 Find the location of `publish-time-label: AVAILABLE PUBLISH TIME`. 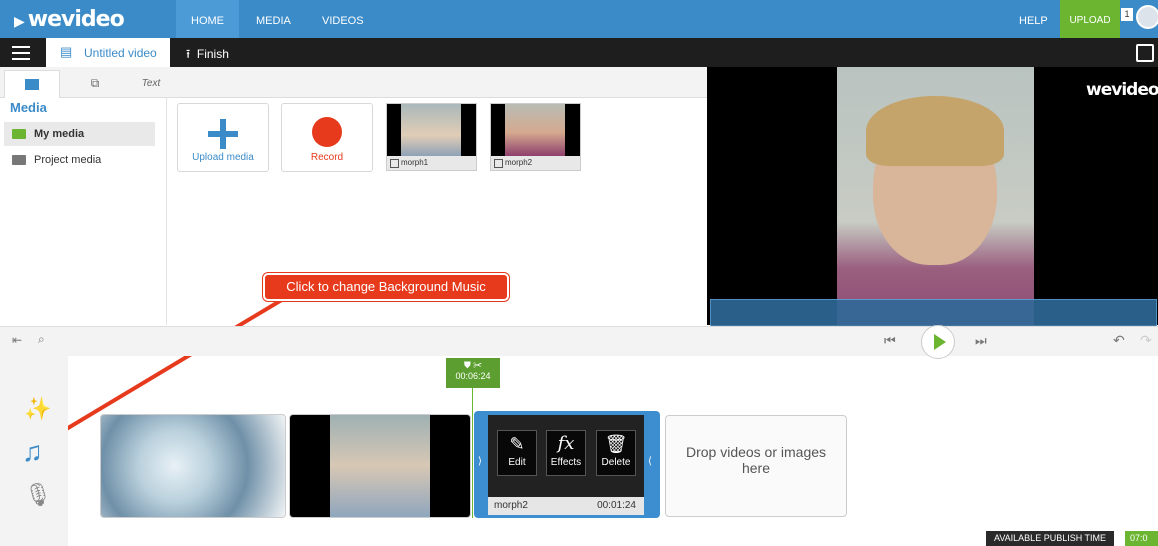

publish-time-label: AVAILABLE PUBLISH TIME is located at coordinates (1050, 538).